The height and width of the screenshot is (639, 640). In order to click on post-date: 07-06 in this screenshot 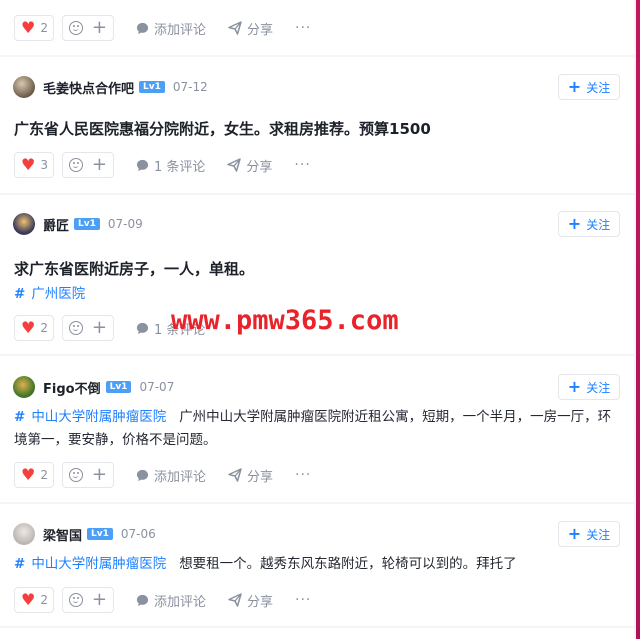, I will do `click(138, 534)`.